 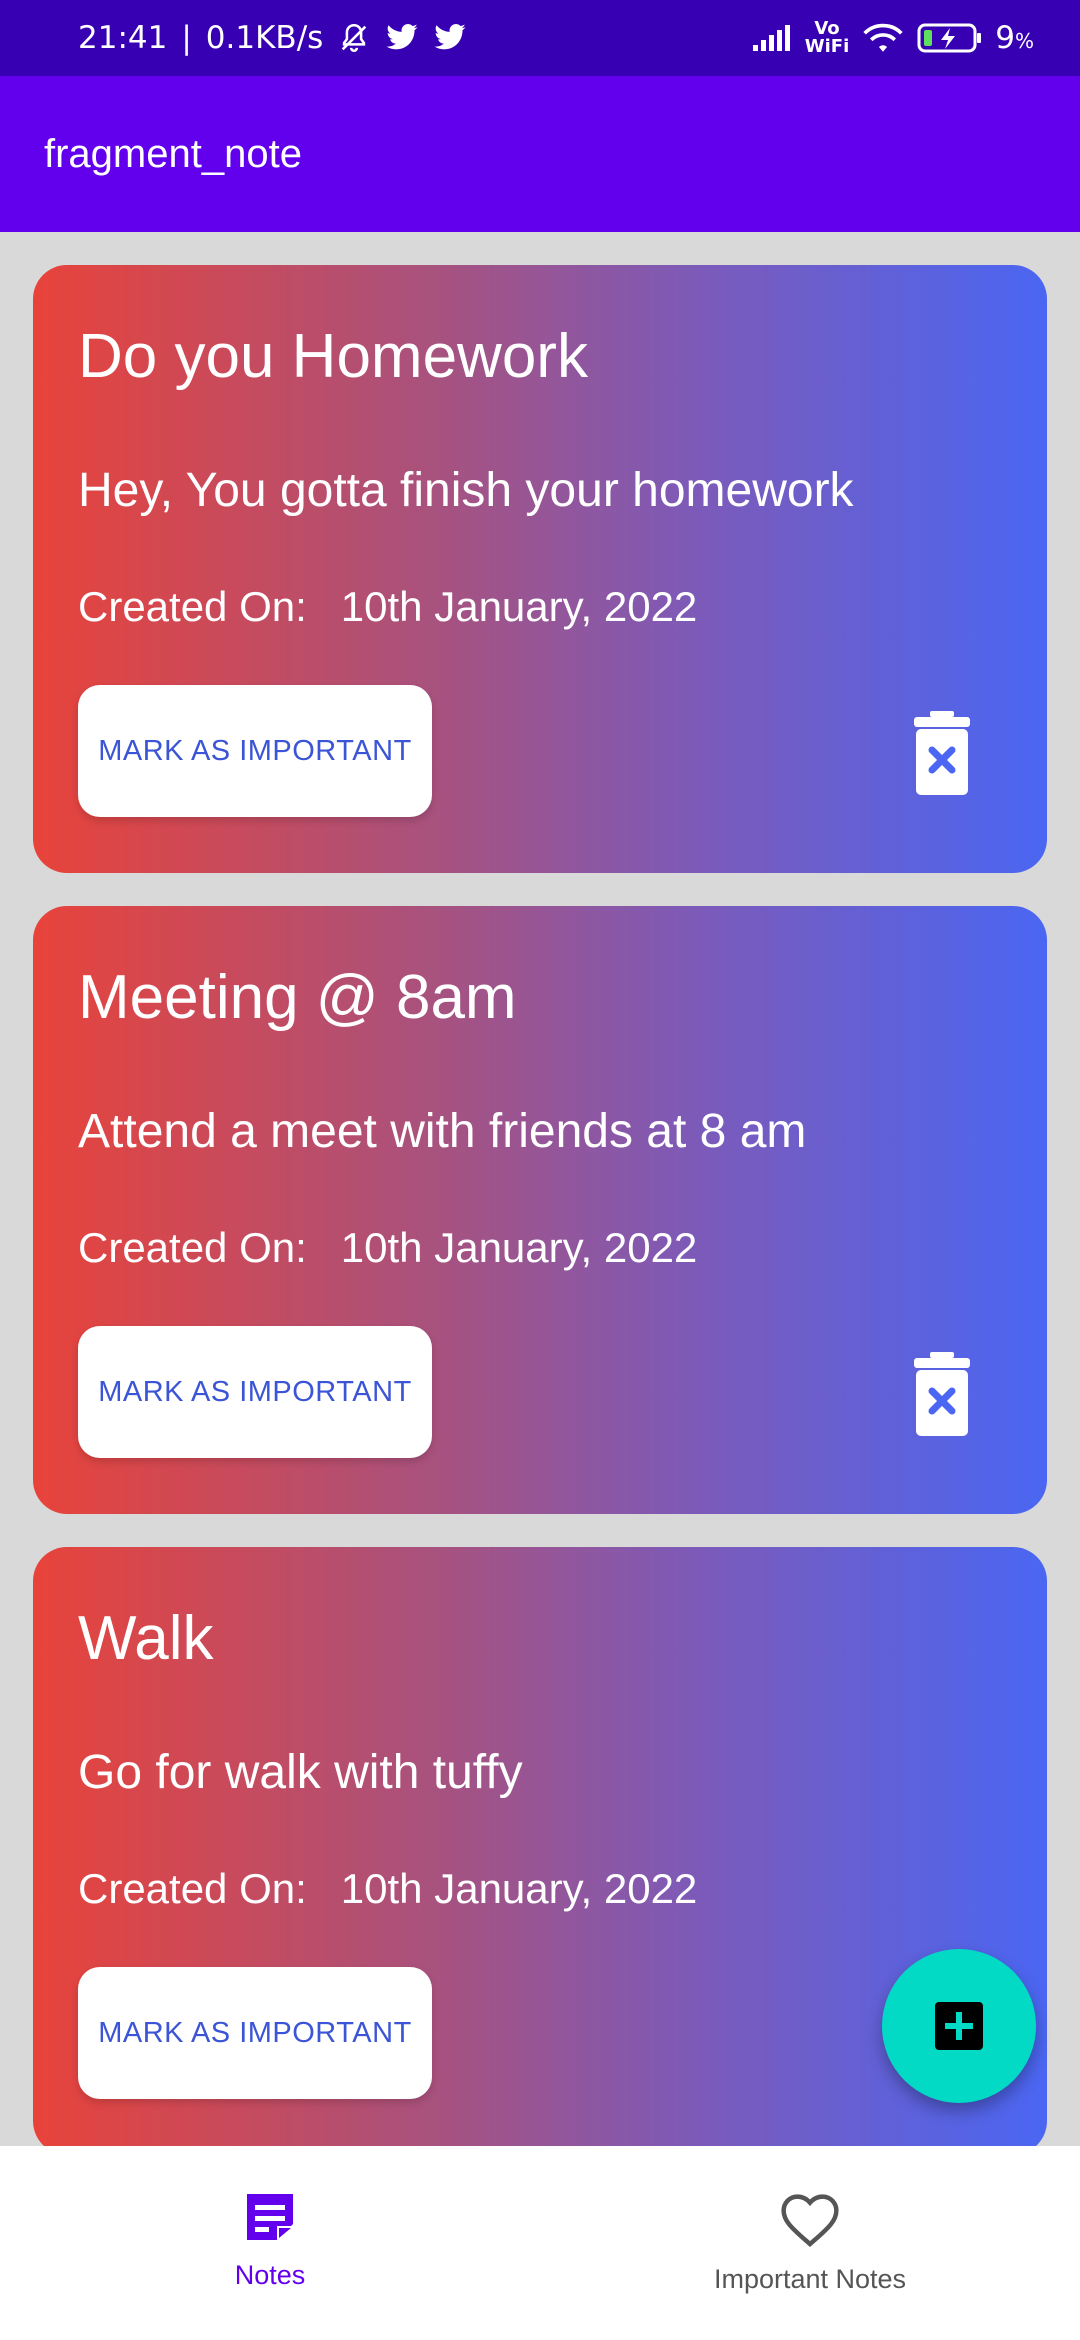 I want to click on nav-label-important-notes: Important Notes, so click(x=810, y=2279).